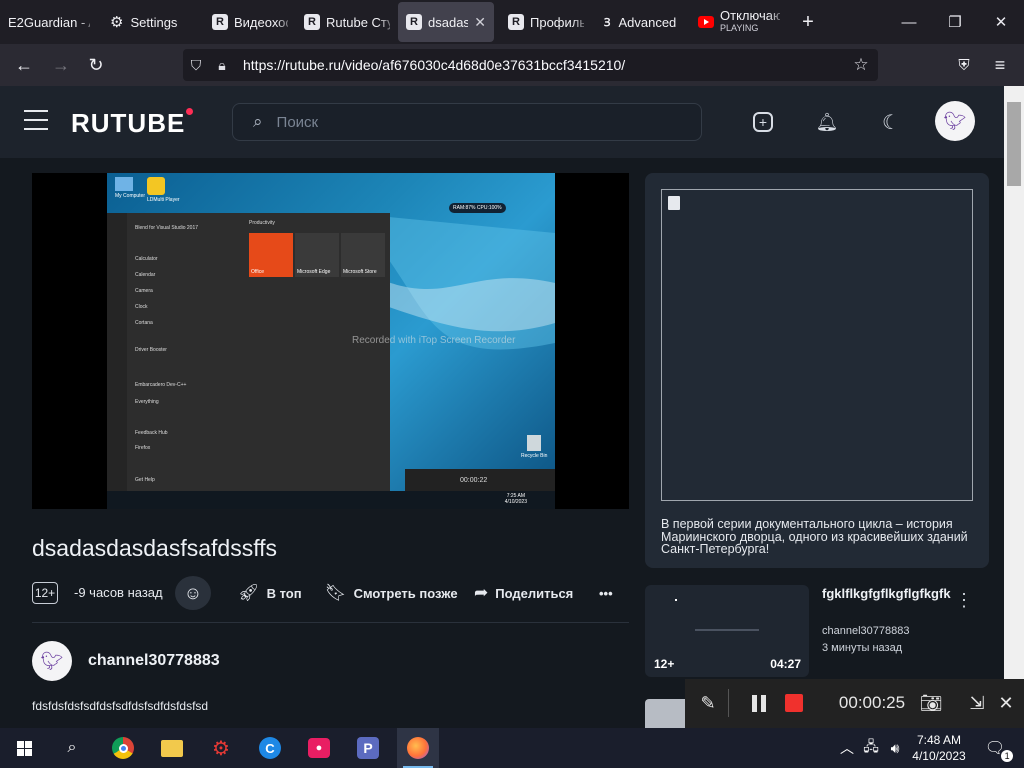  Describe the element at coordinates (862, 648) in the screenshot. I see `recommendation-time: 3 минуты назад` at that location.